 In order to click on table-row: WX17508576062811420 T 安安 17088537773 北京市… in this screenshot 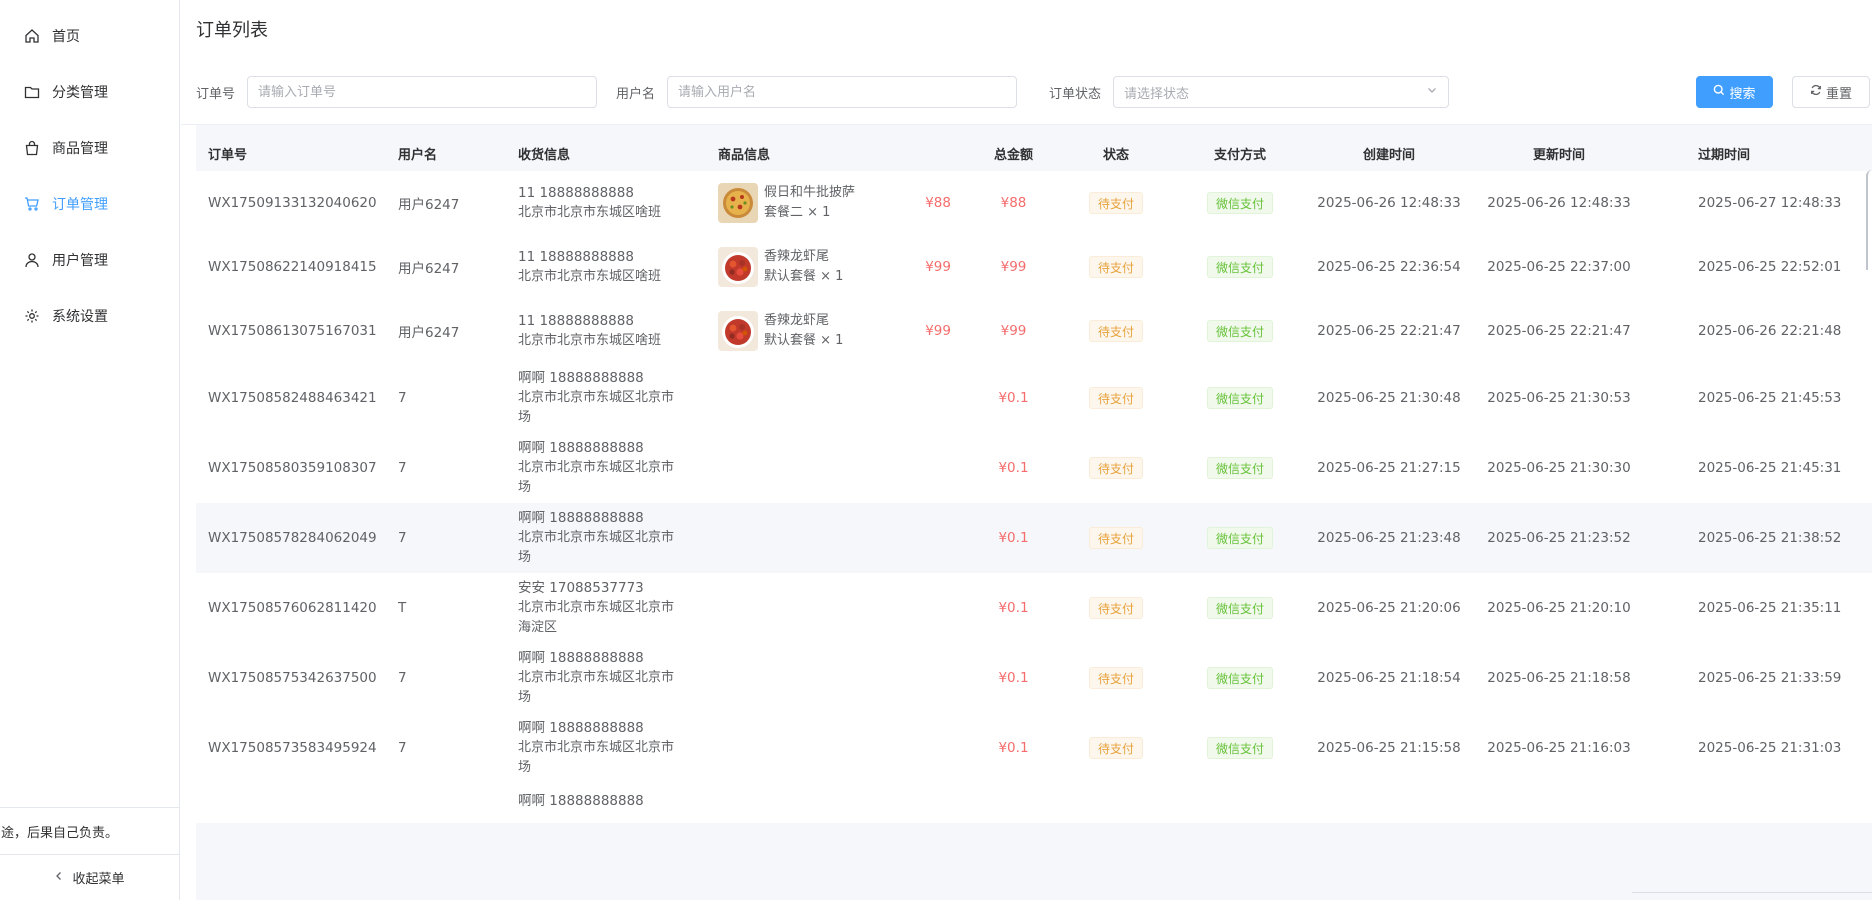, I will do `click(1034, 608)`.